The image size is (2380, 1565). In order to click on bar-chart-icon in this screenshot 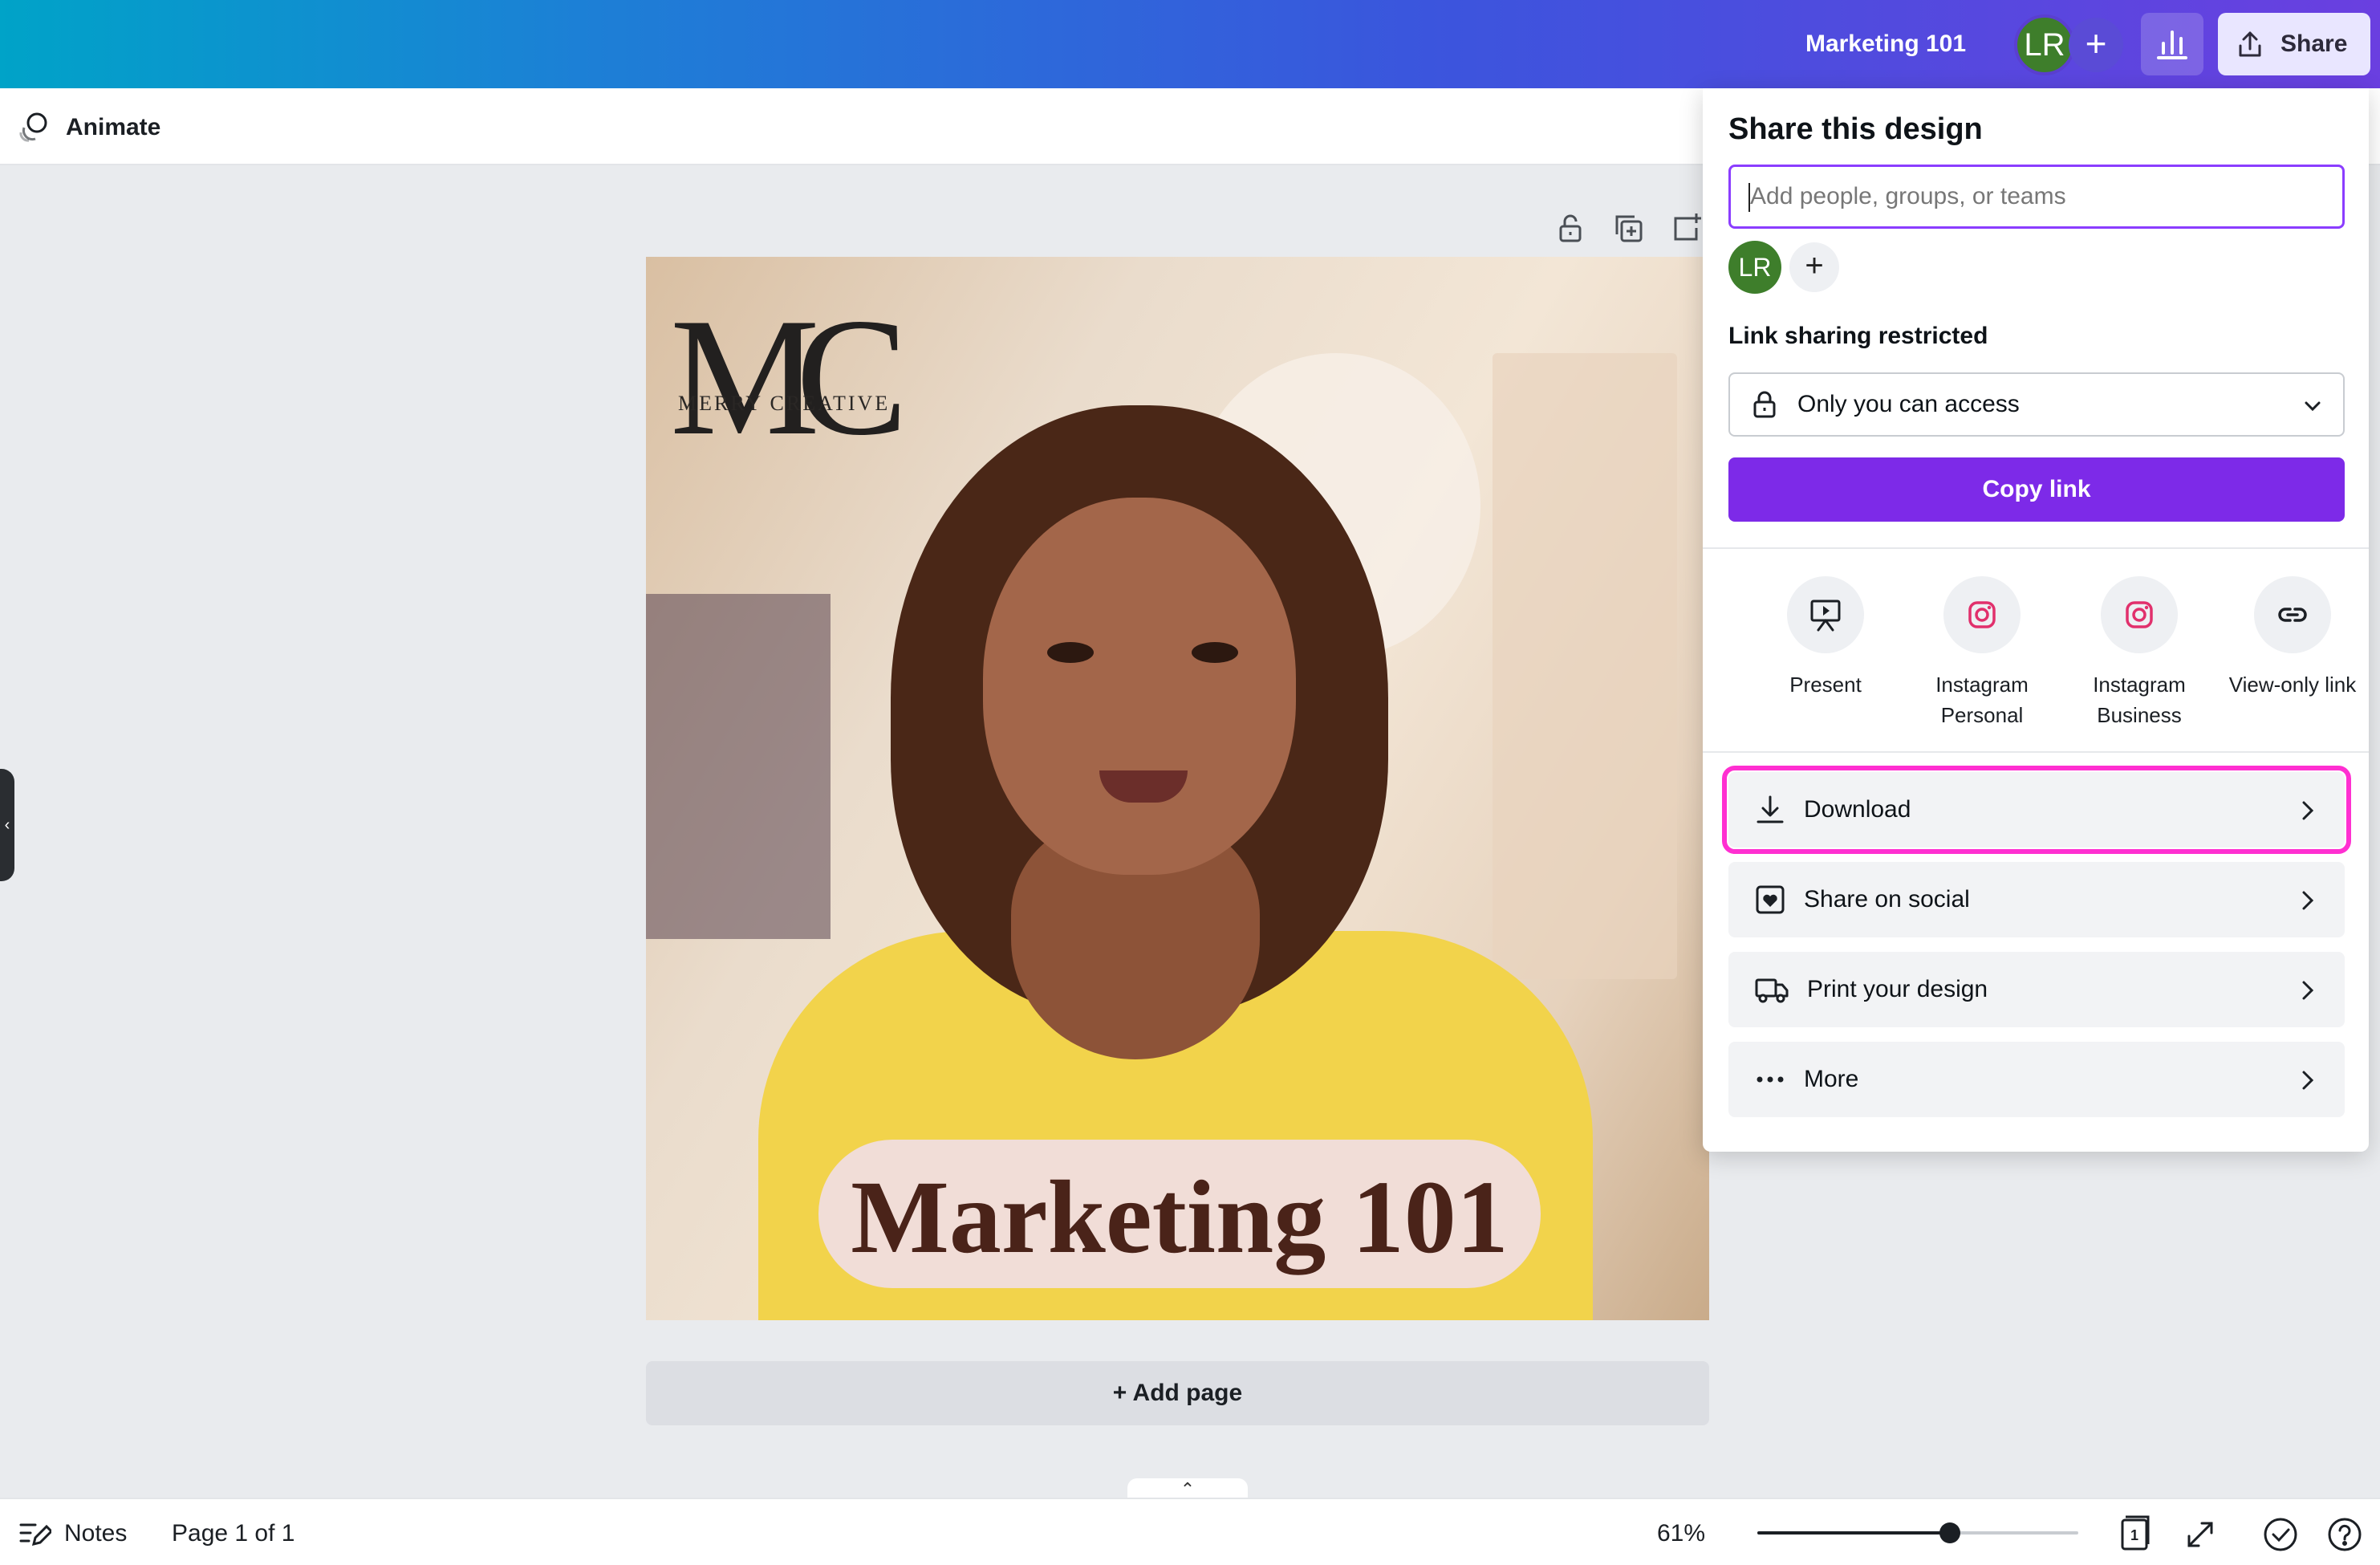, I will do `click(2172, 44)`.